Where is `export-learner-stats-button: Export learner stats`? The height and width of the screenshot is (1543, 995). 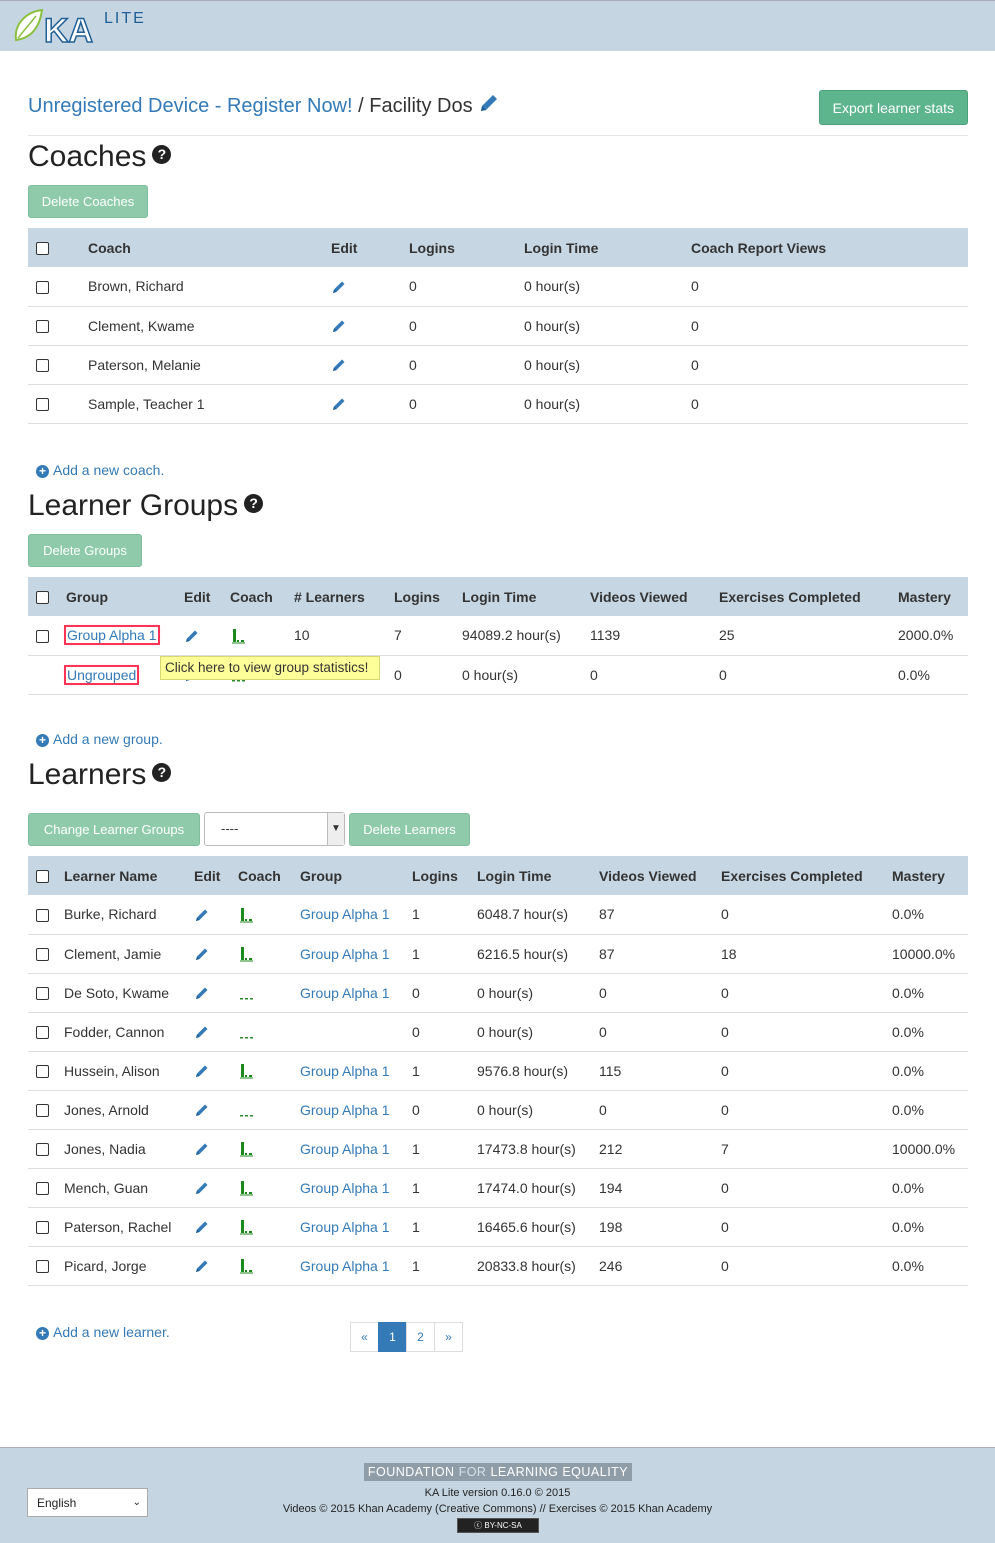
export-learner-stats-button: Export learner stats is located at coordinates (893, 107).